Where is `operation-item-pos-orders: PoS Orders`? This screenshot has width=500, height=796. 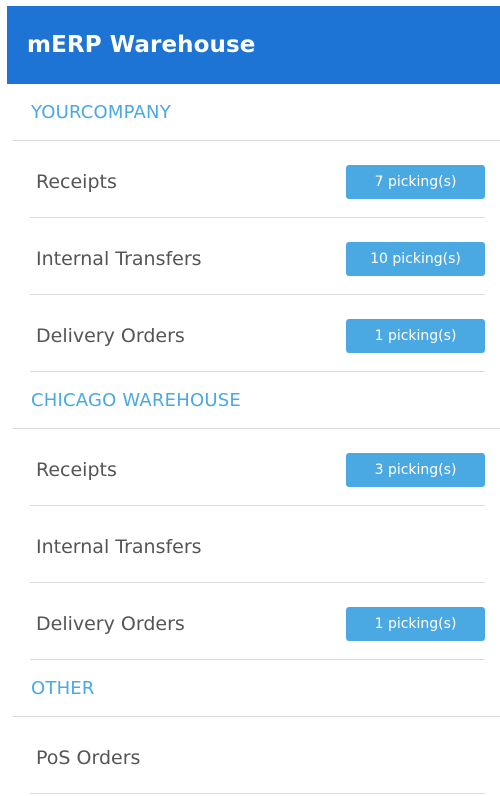
operation-item-pos-orders: PoS Orders is located at coordinates (257, 755).